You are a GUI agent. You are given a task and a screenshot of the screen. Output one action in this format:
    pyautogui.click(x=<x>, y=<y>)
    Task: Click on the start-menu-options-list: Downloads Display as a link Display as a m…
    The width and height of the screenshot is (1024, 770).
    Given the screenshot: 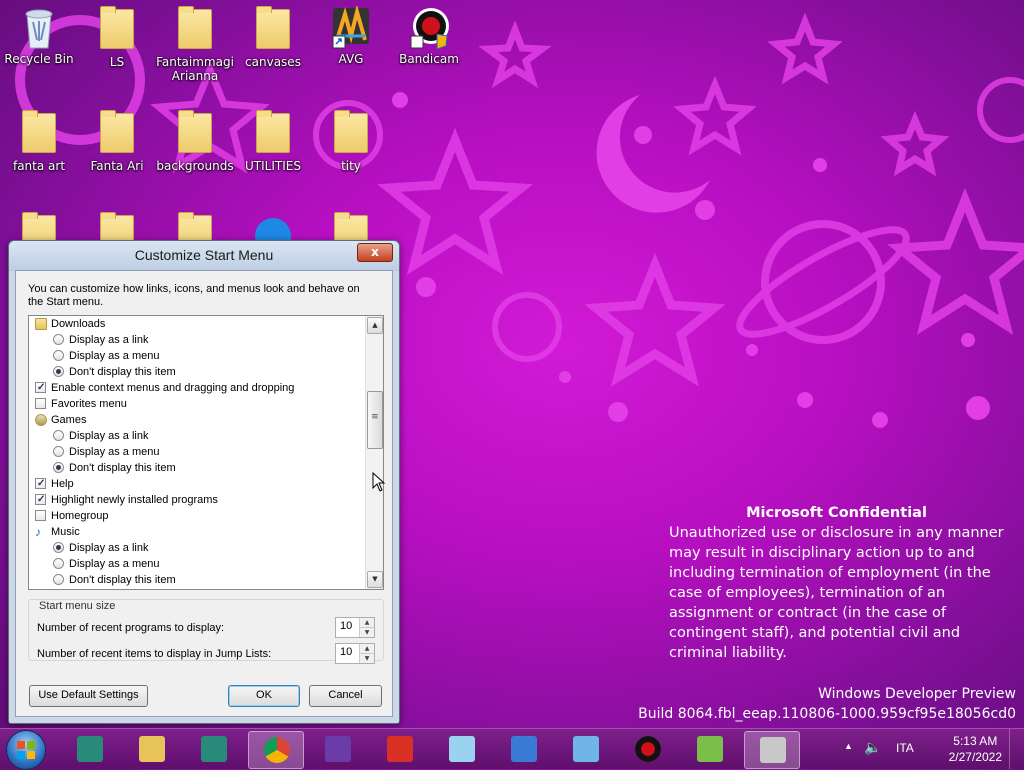 What is the action you would take?
    pyautogui.click(x=206, y=452)
    